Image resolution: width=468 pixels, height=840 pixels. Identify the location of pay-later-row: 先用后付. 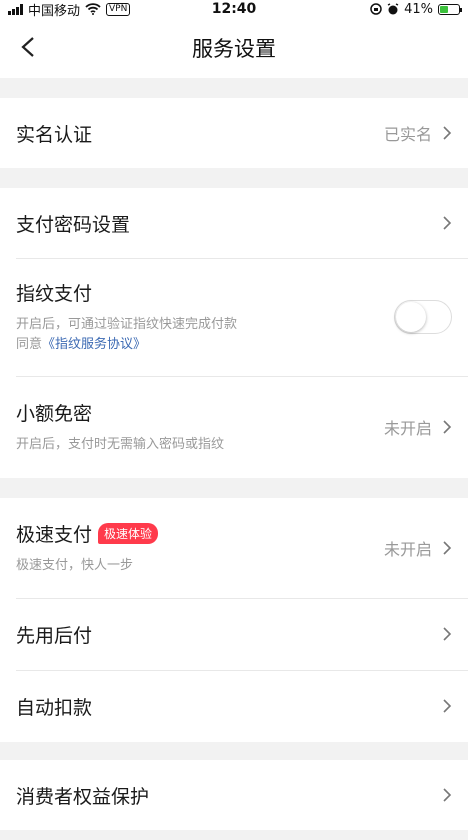
(234, 634).